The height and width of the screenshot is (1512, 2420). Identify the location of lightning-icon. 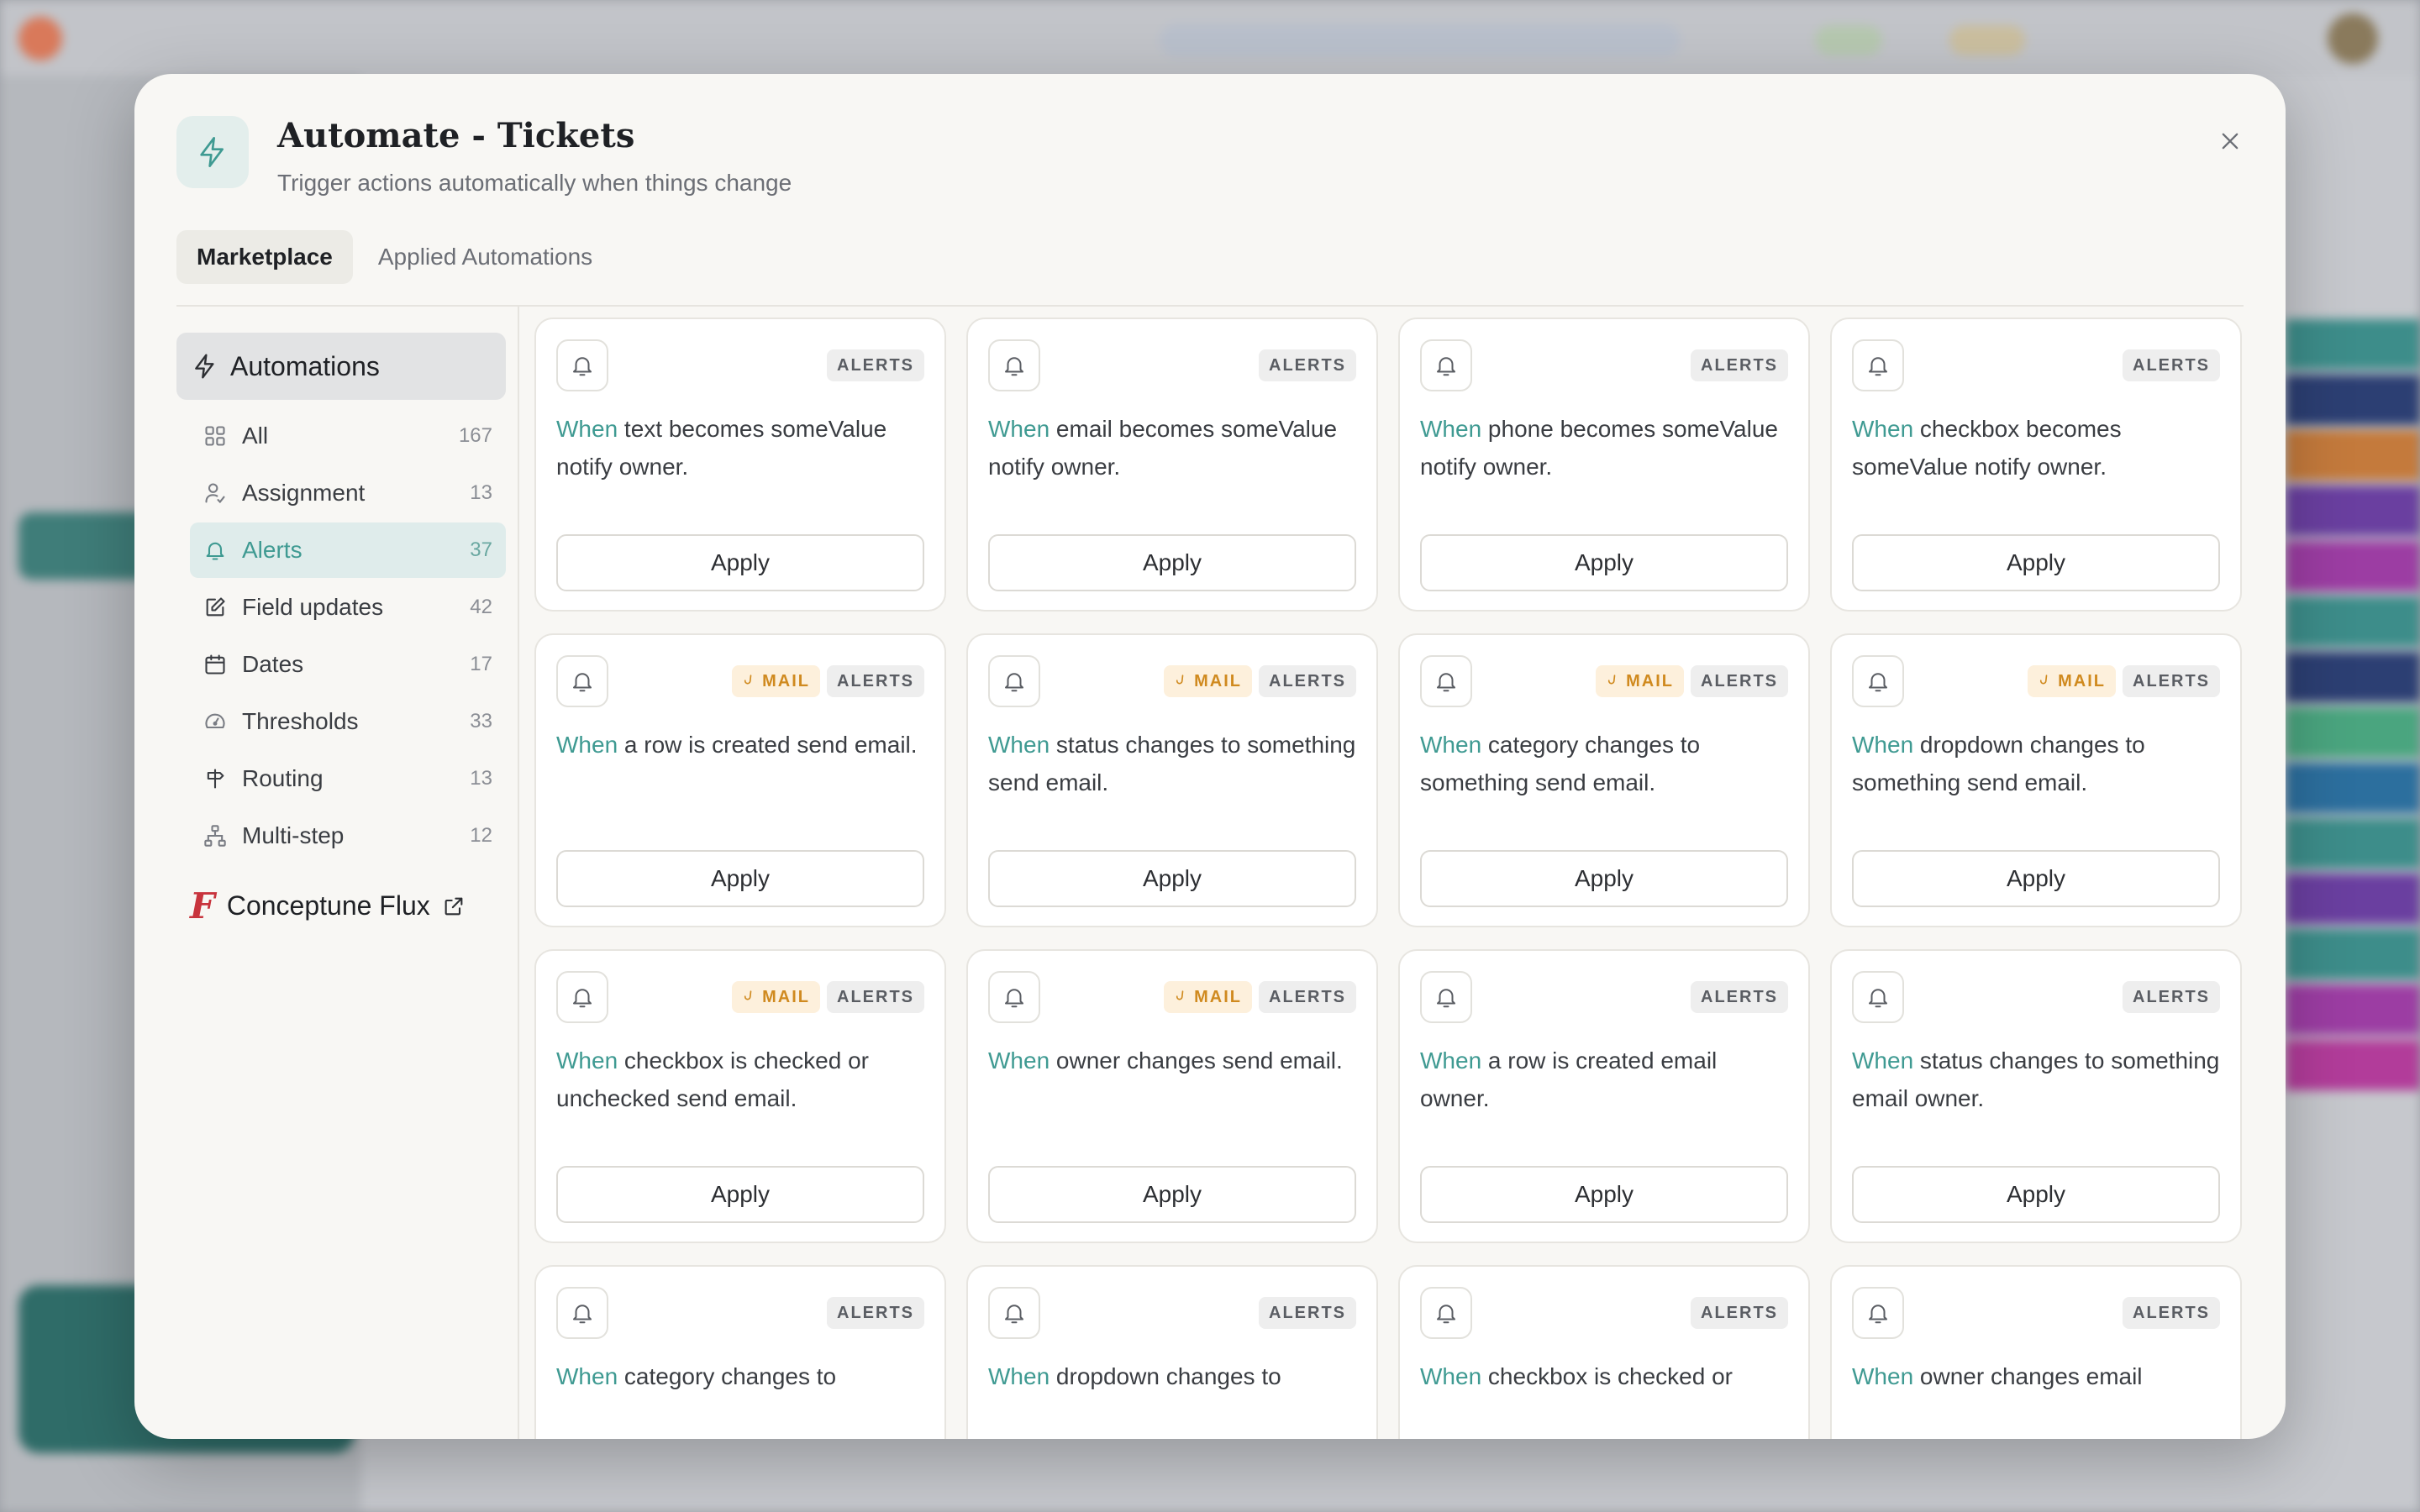
(212, 152).